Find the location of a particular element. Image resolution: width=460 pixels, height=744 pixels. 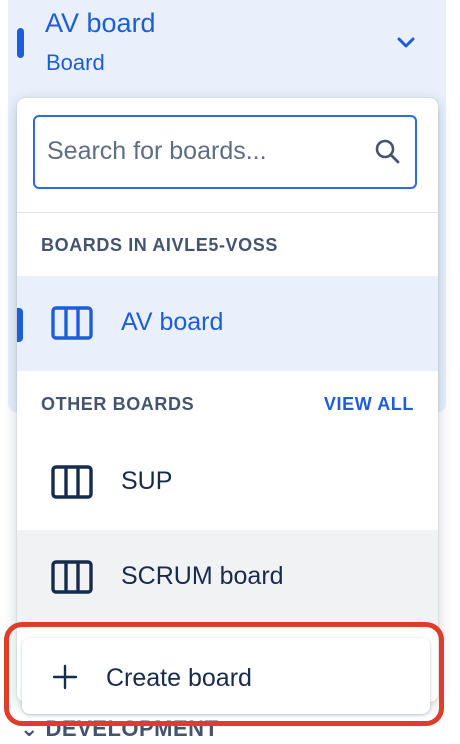

search-icon is located at coordinates (387, 151).